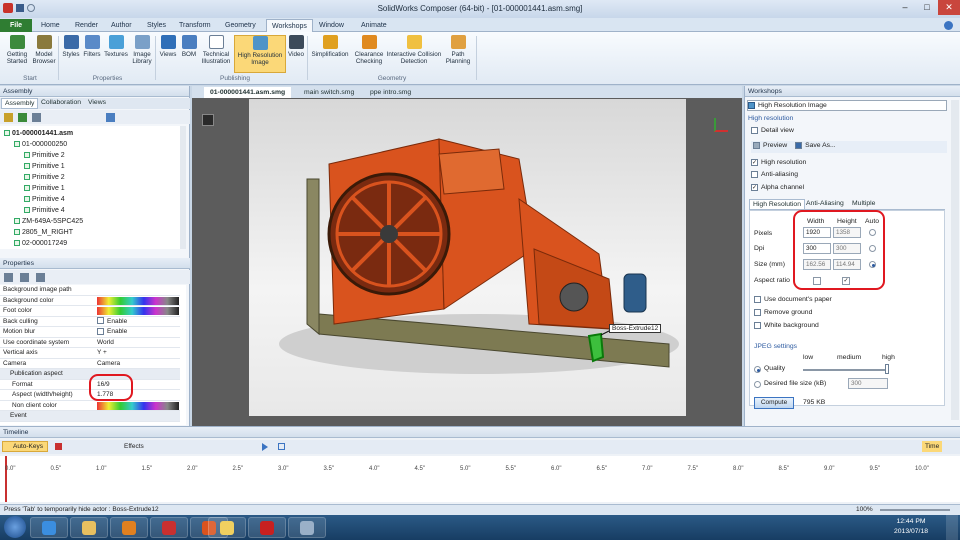 The image size is (960, 540). Describe the element at coordinates (71, 46) in the screenshot. I see `styles-button: Styles` at that location.